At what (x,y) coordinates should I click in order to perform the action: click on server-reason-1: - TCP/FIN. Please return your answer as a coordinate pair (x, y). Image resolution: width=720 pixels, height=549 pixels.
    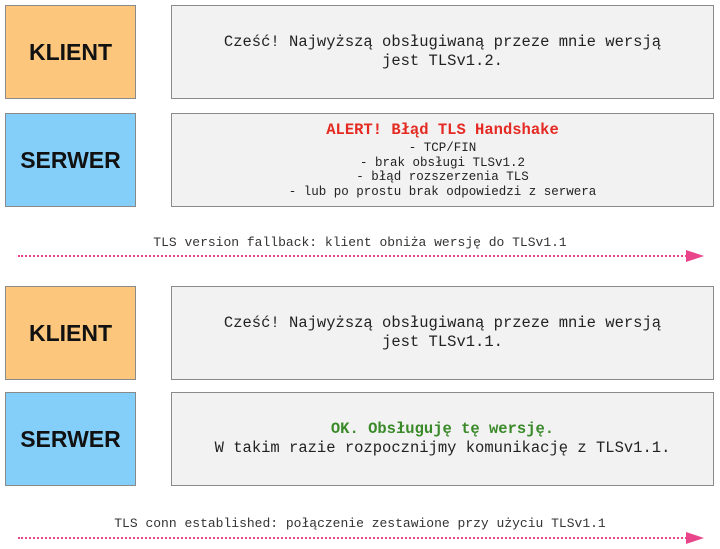
    Looking at the image, I should click on (442, 148).